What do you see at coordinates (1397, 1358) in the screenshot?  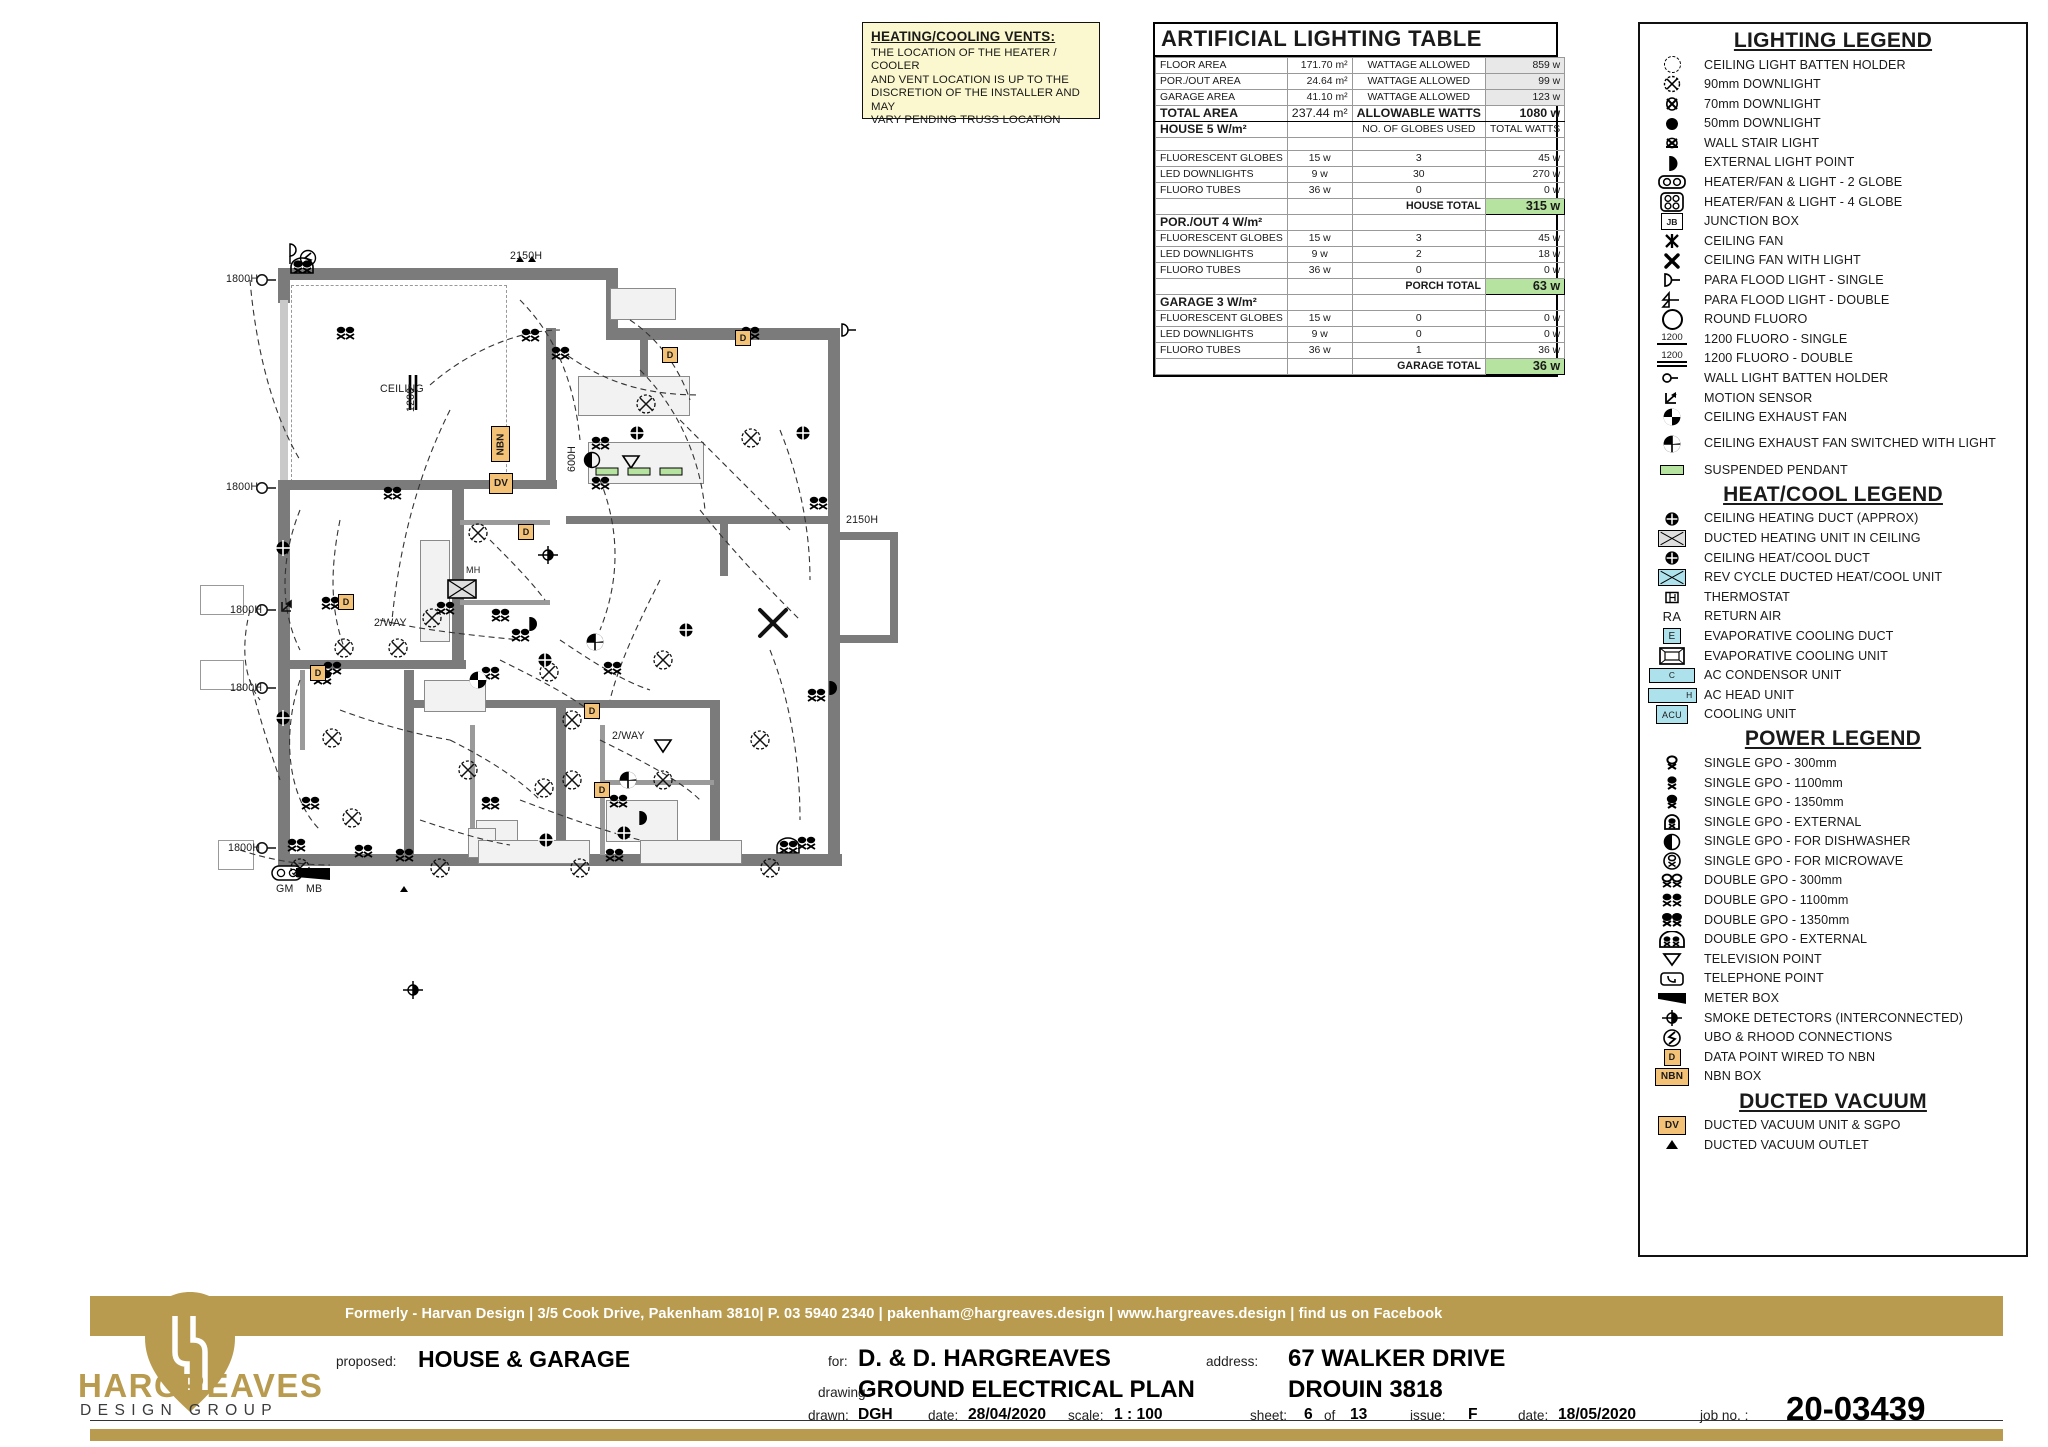 I see `field-value-address: 67 WALKER DRIVE` at bounding box center [1397, 1358].